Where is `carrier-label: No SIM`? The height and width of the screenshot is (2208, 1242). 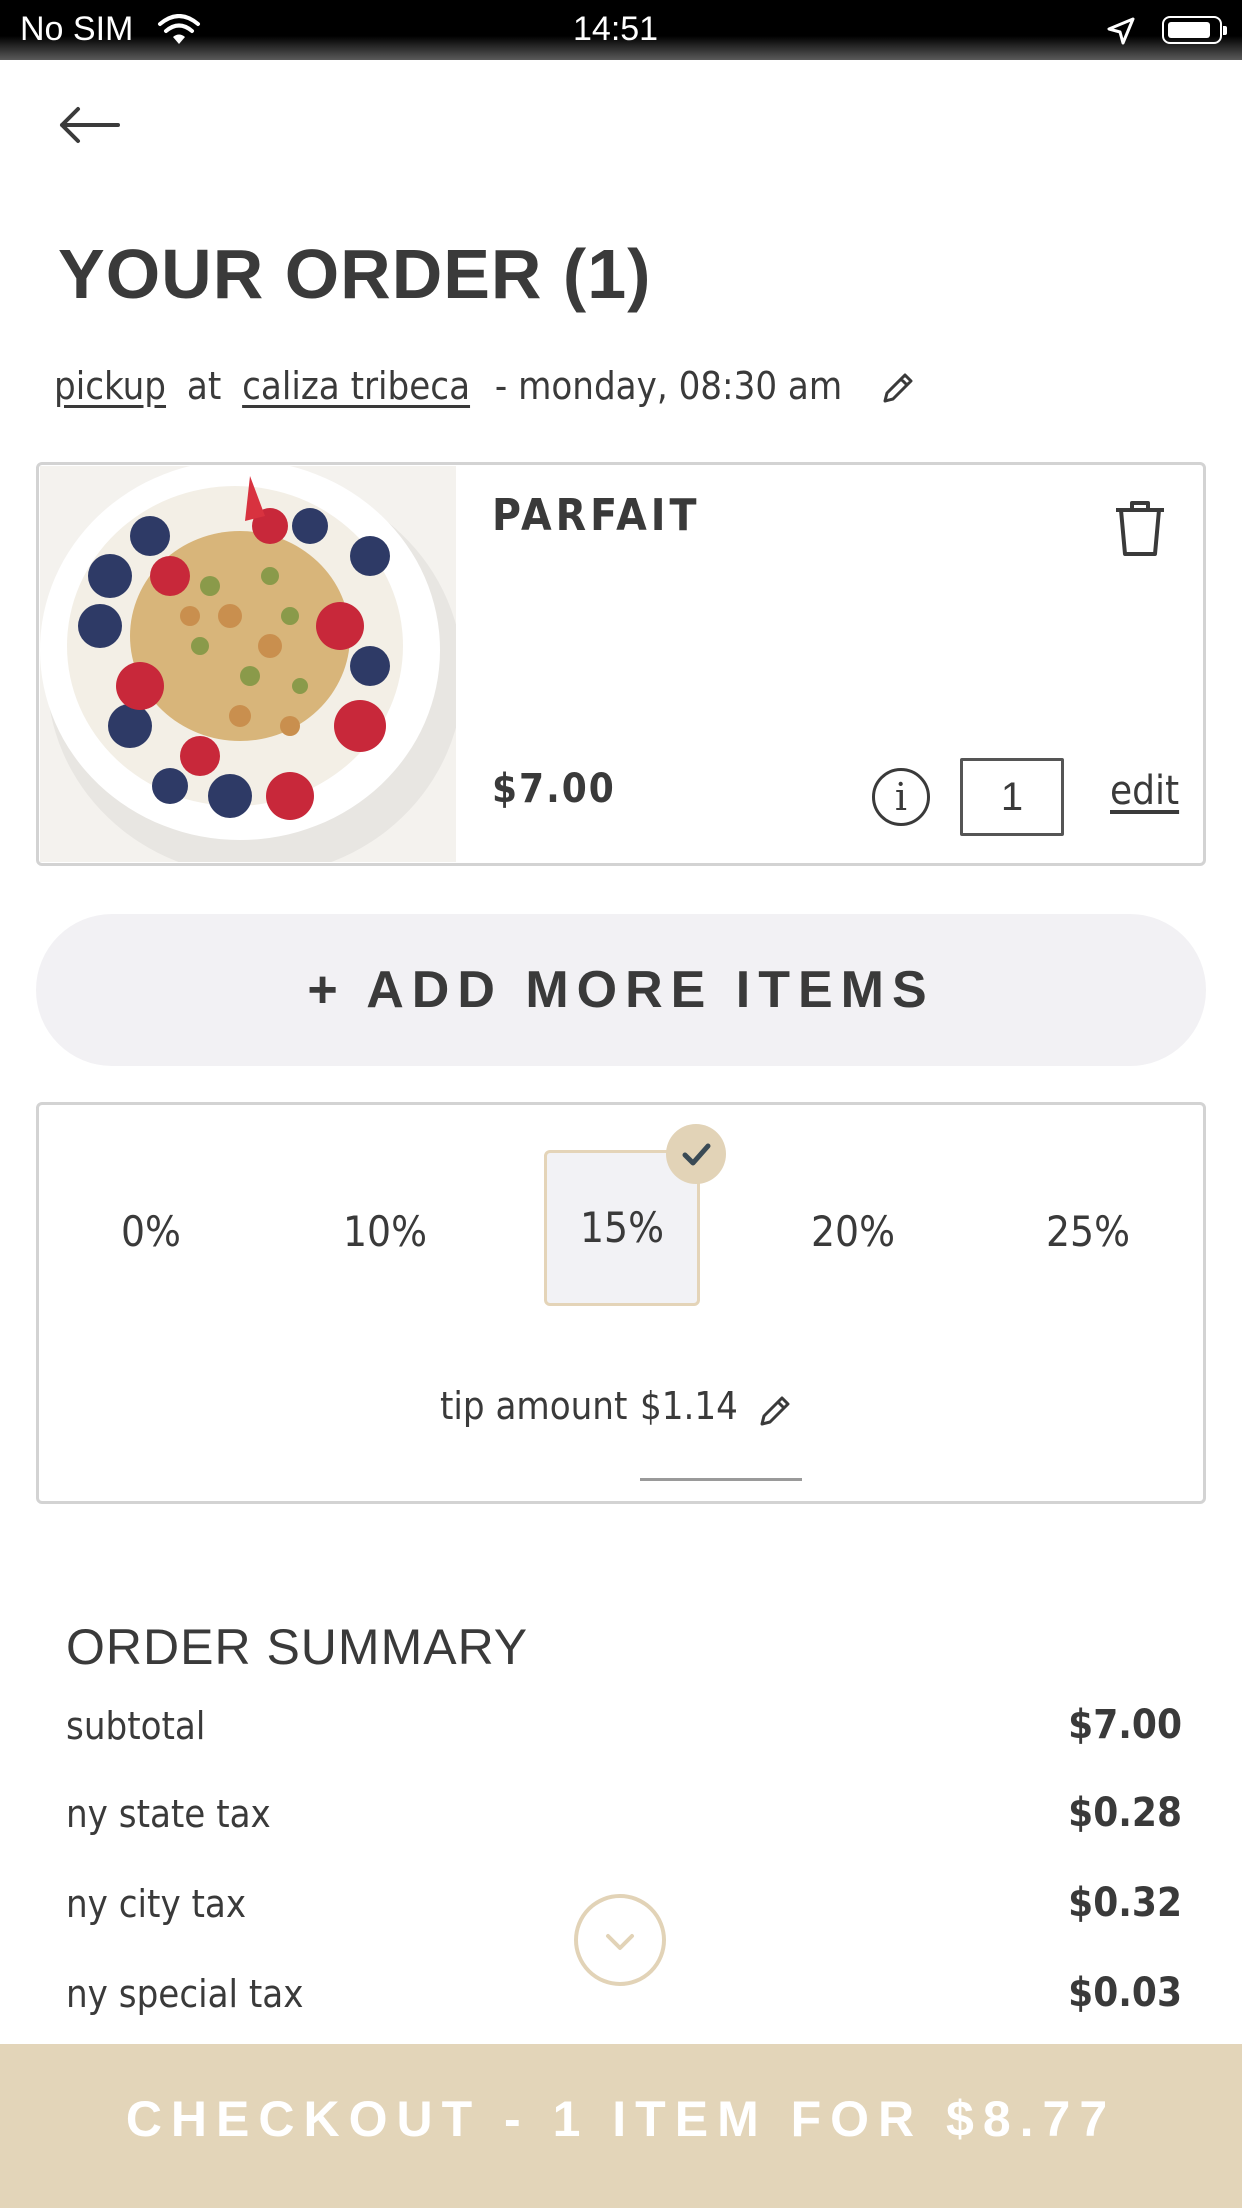
carrier-label: No SIM is located at coordinates (77, 29).